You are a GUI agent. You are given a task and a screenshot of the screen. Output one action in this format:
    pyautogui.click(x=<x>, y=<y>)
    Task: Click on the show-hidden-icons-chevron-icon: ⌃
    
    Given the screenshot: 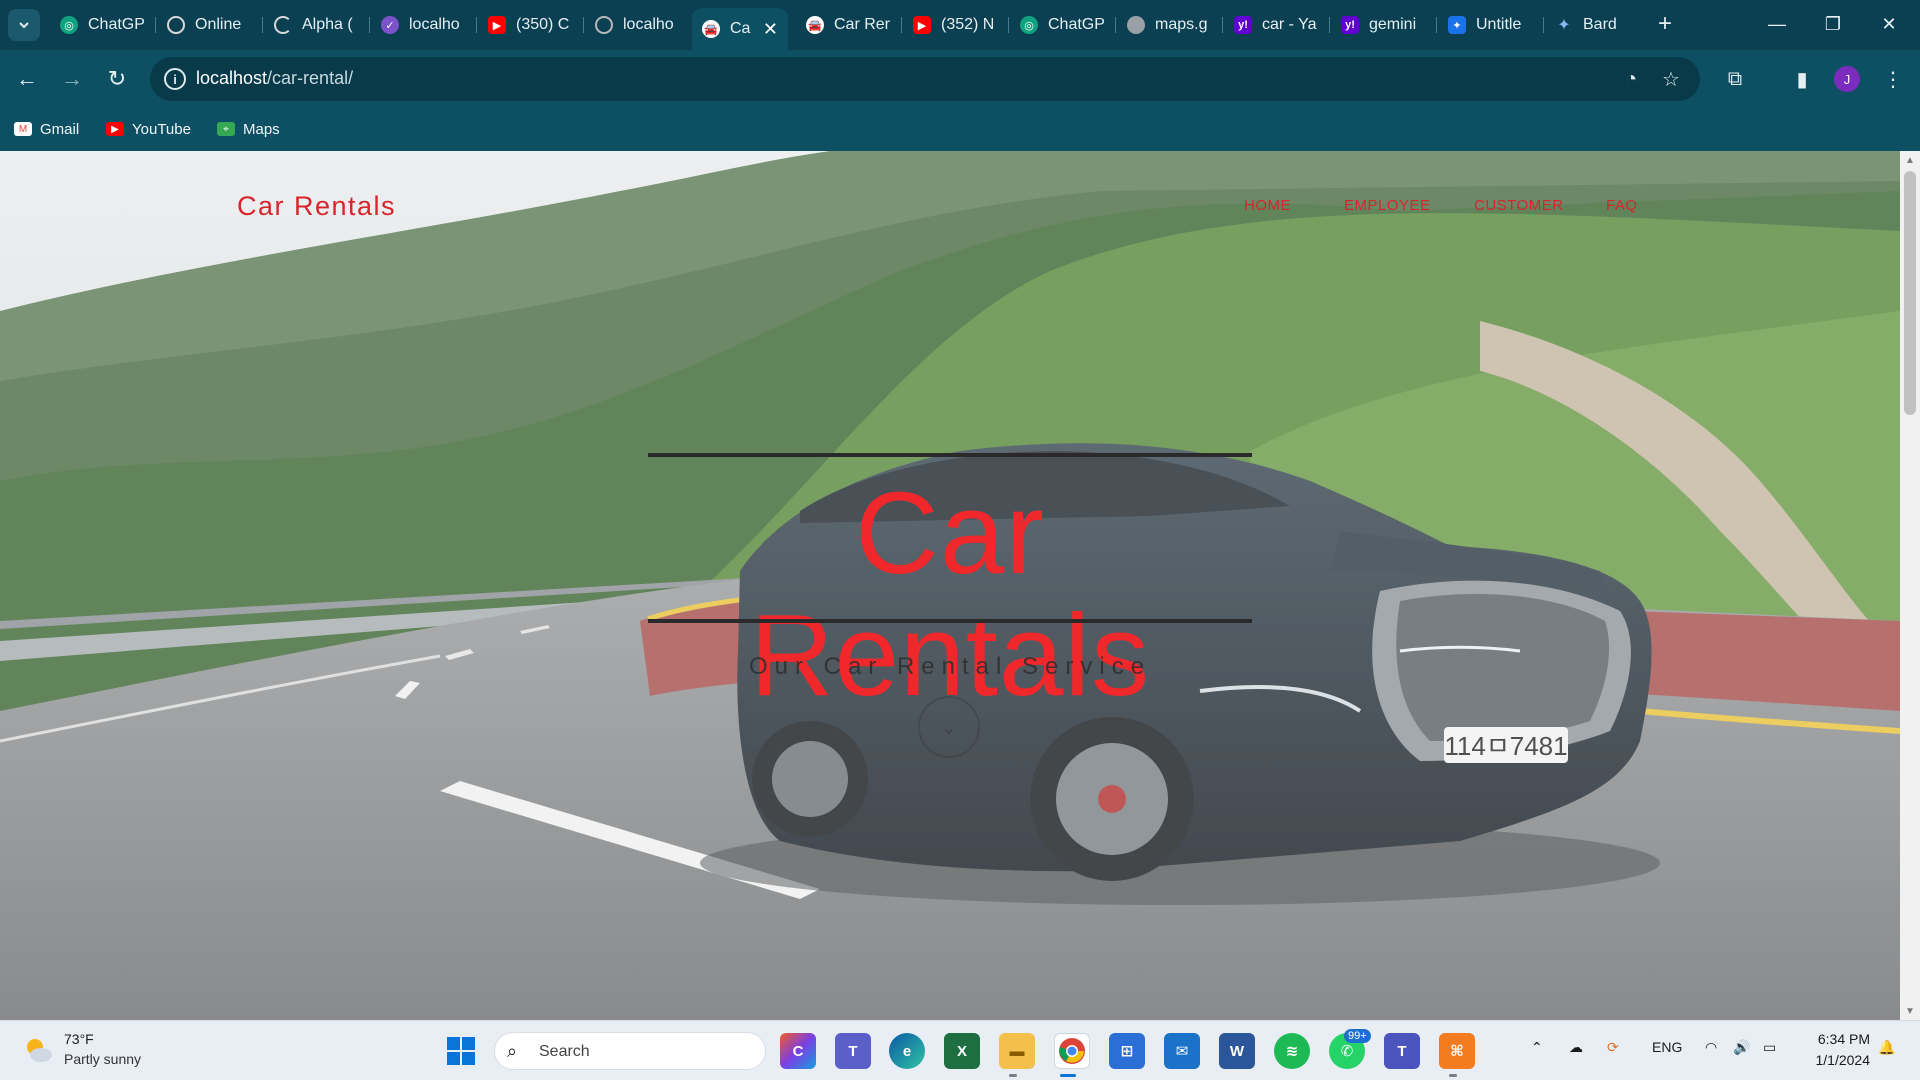 What is the action you would take?
    pyautogui.click(x=1537, y=1047)
    